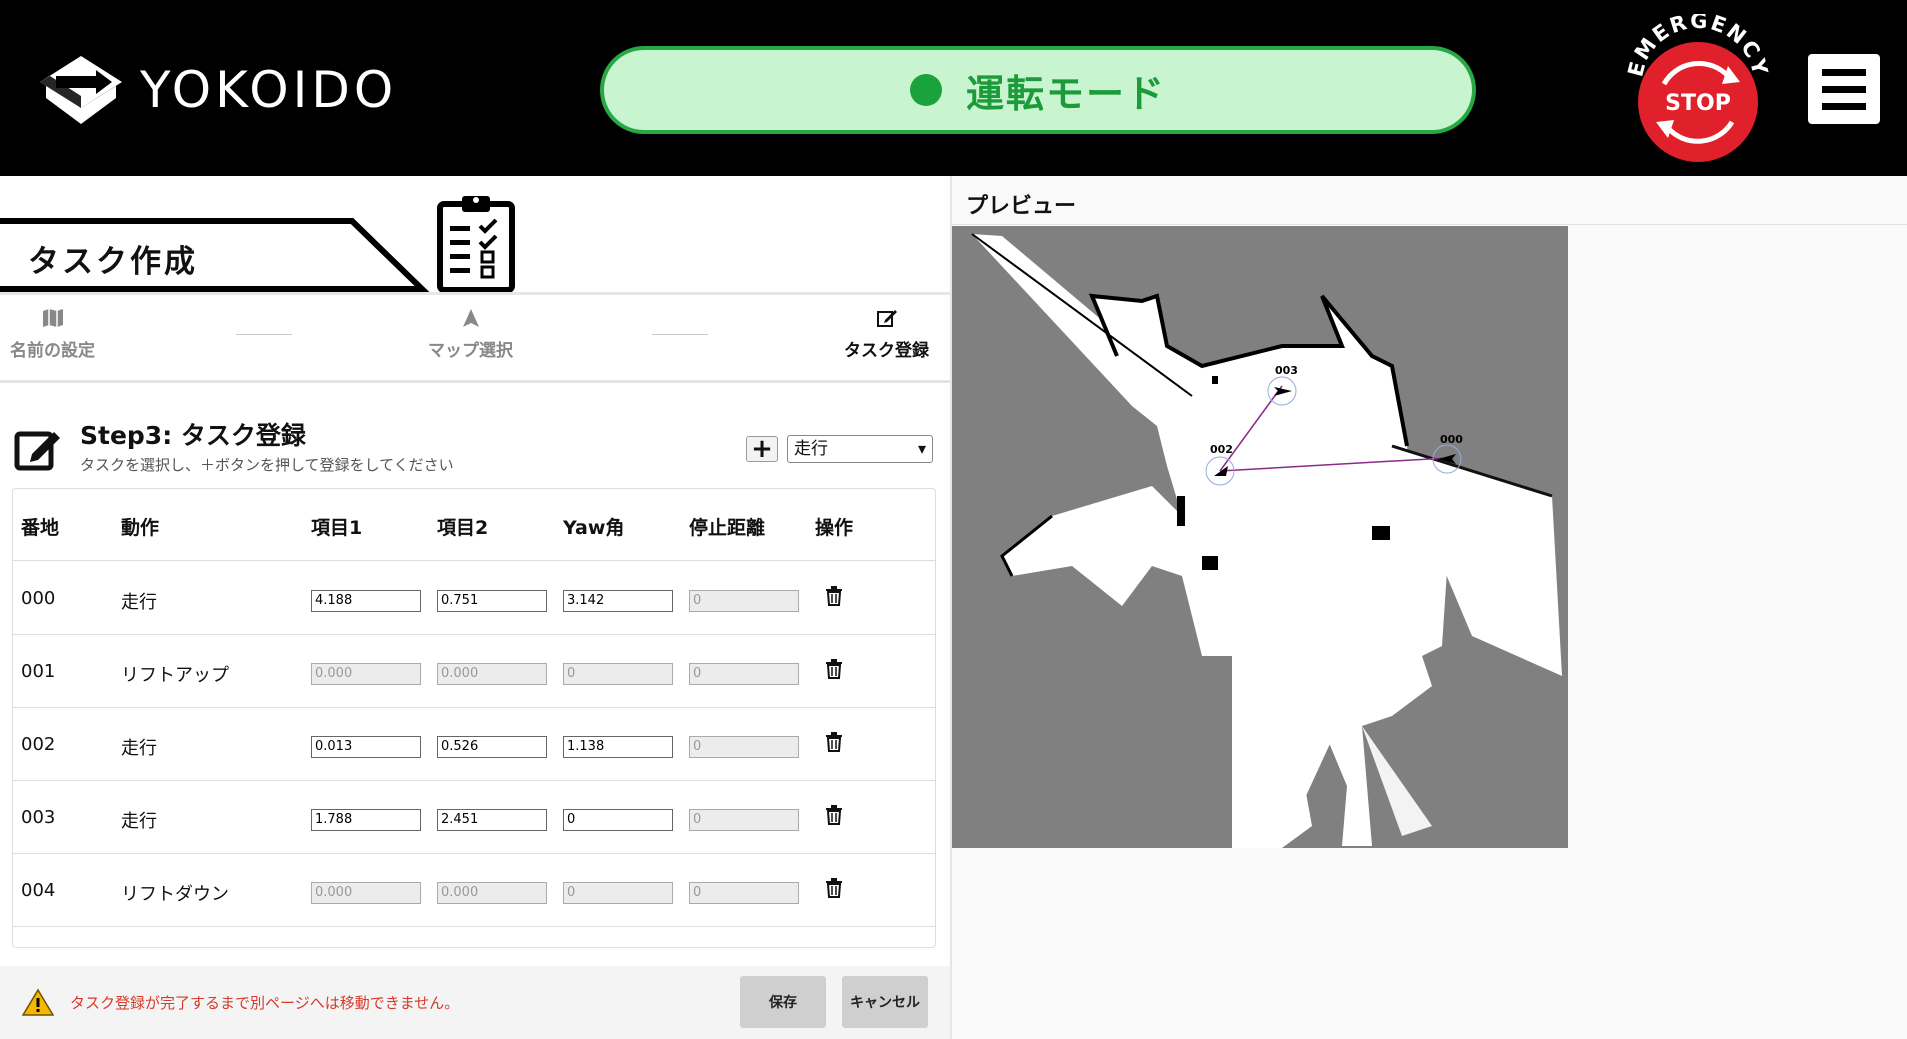  What do you see at coordinates (1065, 93) in the screenshot?
I see `mode-label: 運転モード` at bounding box center [1065, 93].